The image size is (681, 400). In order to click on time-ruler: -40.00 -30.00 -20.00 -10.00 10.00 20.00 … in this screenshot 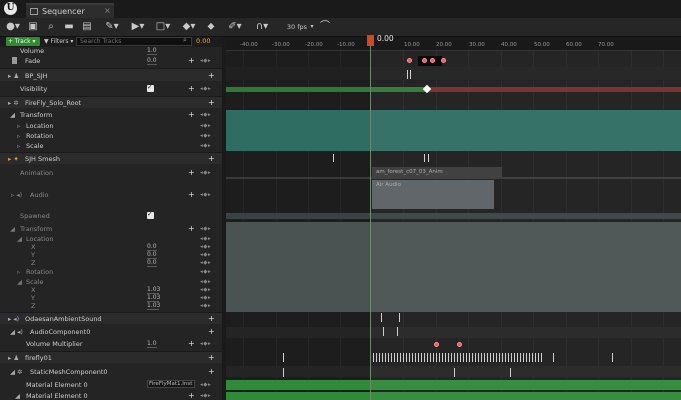, I will do `click(453, 44)`.